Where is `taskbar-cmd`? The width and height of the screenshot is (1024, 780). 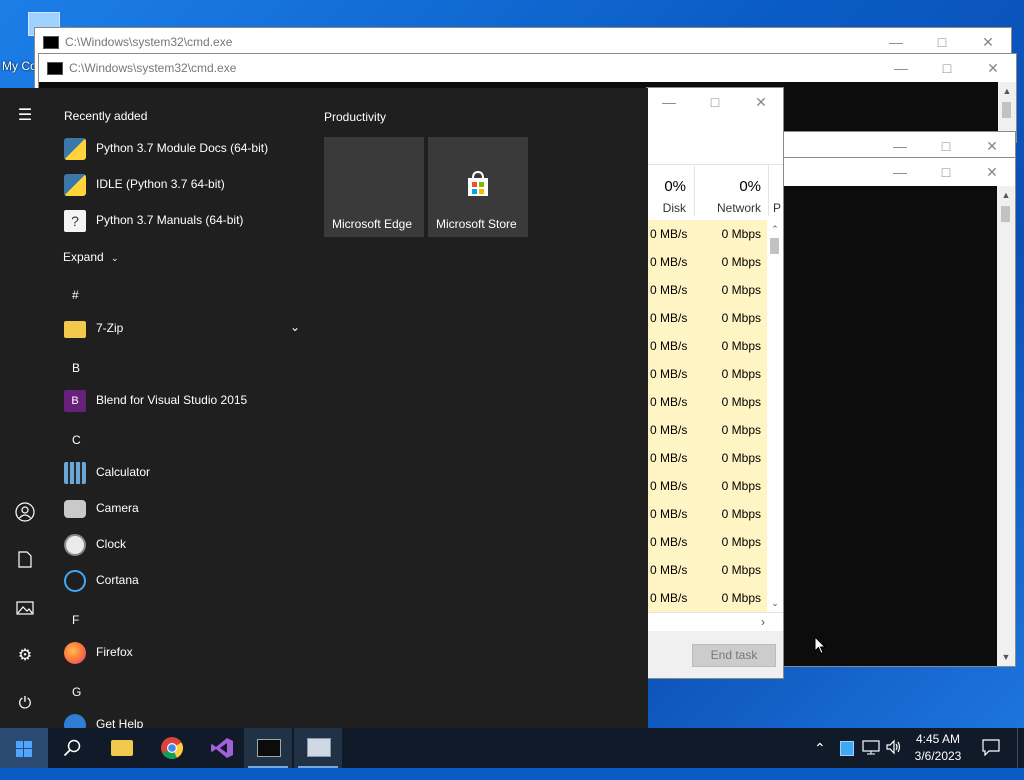 taskbar-cmd is located at coordinates (268, 748).